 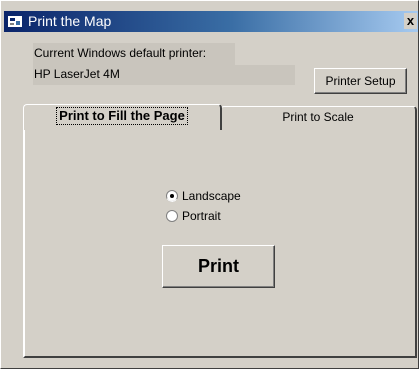 What do you see at coordinates (410, 21) in the screenshot?
I see `close-button: x` at bounding box center [410, 21].